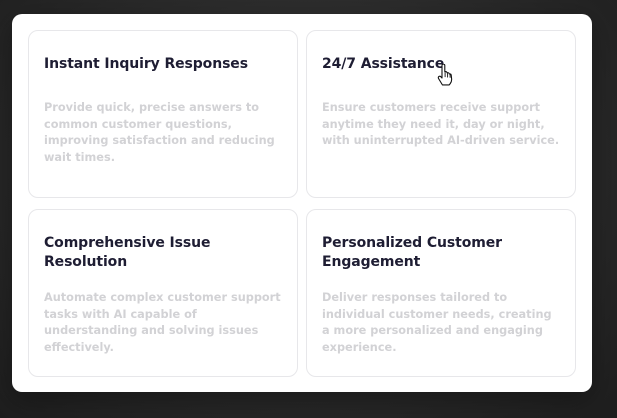 This screenshot has height=418, width=617. I want to click on feature-card-title: Comprehensive Issue Resolution, so click(127, 252).